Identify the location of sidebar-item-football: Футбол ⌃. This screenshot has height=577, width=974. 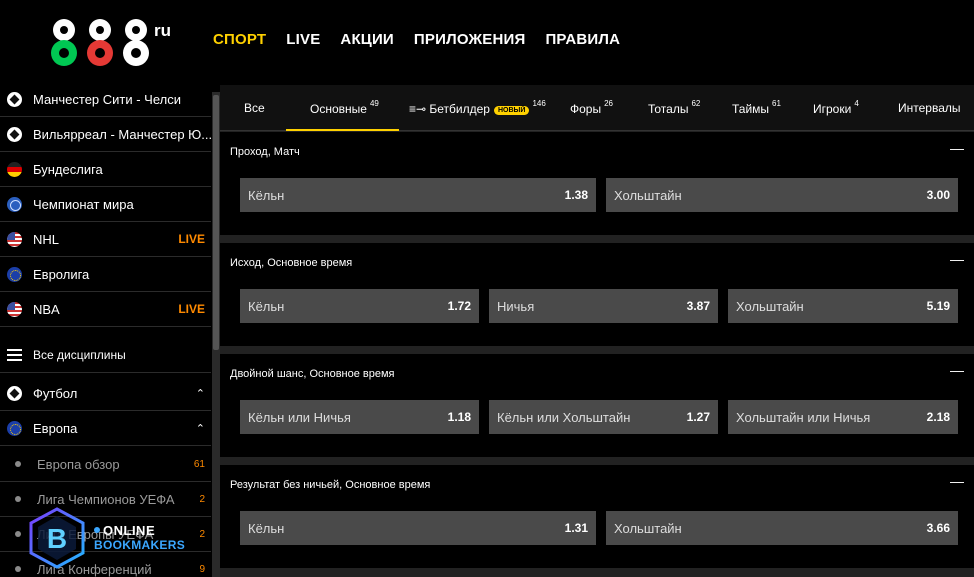
(105, 393).